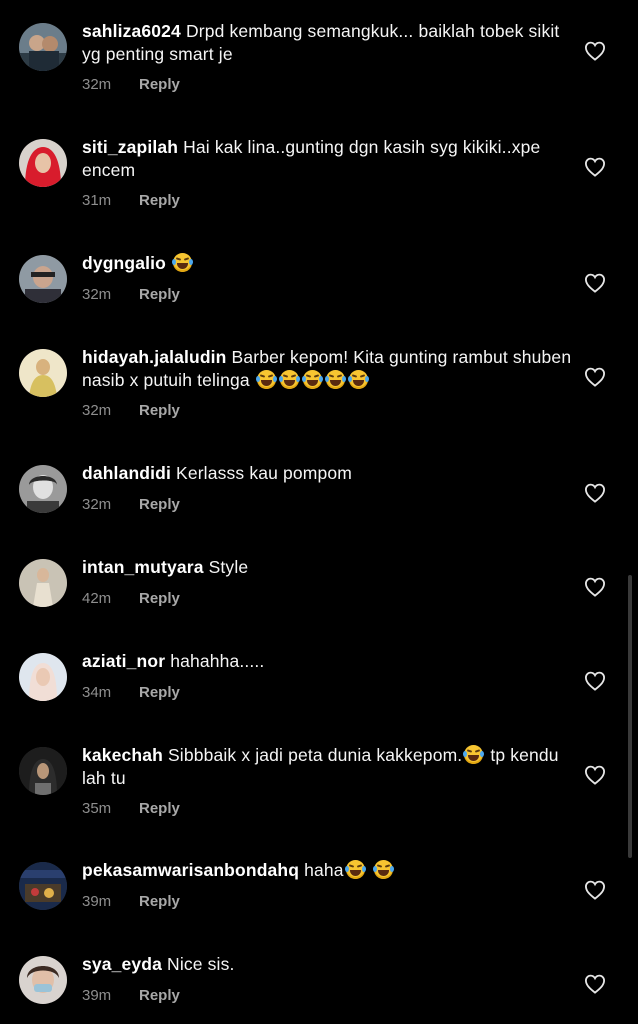 The width and height of the screenshot is (638, 1024). I want to click on comment-body: Style, so click(228, 567).